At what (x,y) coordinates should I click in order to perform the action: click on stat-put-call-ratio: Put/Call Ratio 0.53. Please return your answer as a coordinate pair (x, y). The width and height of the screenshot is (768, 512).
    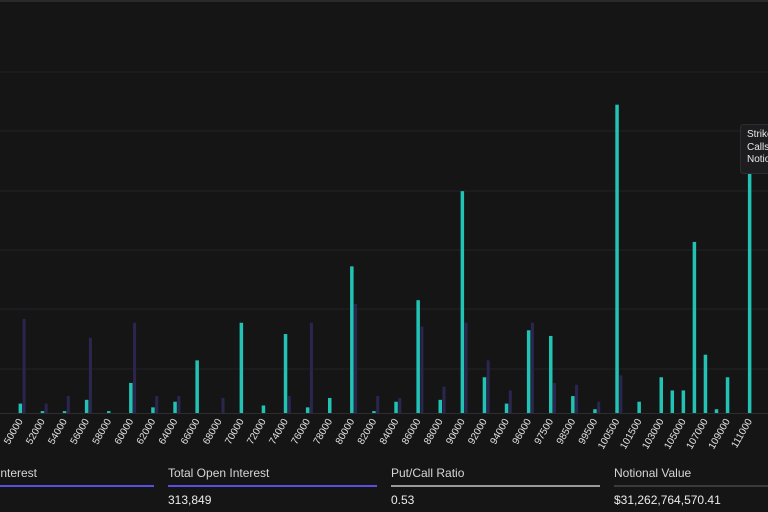
    Looking at the image, I should click on (495, 484).